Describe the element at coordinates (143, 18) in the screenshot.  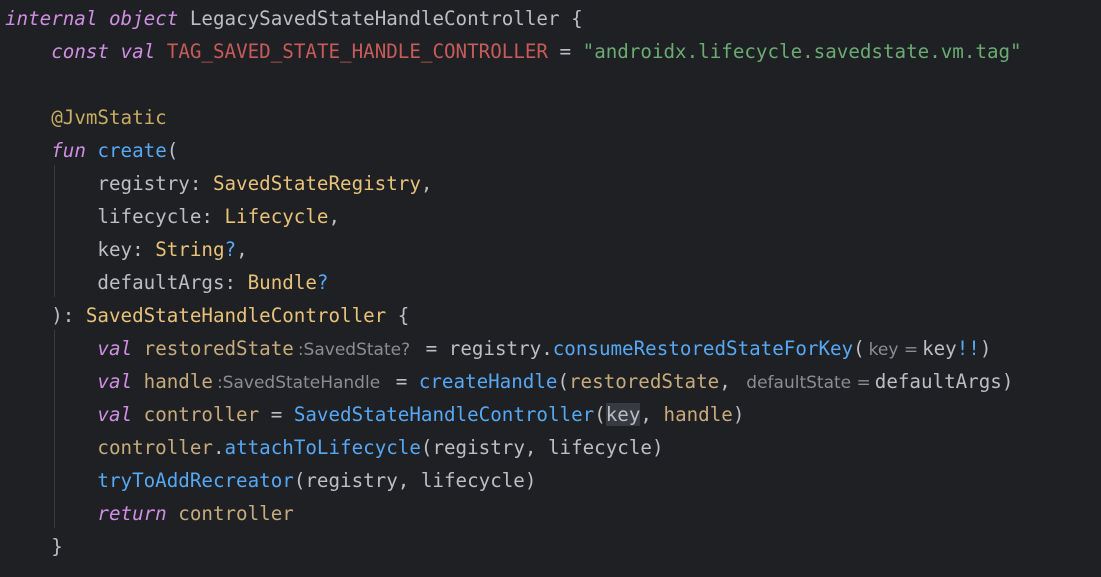
I see `keyword-object: object` at that location.